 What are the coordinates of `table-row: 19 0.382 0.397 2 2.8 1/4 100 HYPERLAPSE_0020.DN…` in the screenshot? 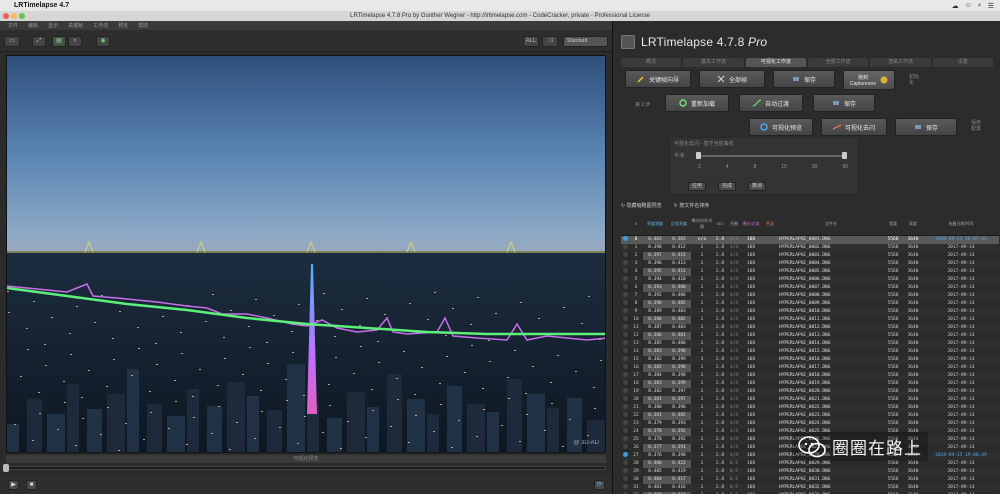 It's located at (810, 391).